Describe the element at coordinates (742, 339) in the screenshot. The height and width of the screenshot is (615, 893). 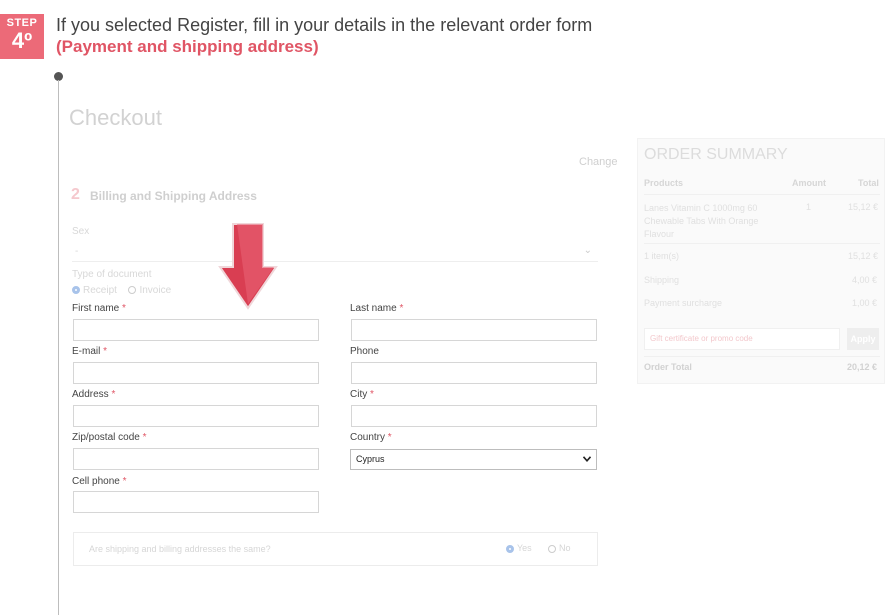
I see `coupon-input: Gift certificate or promo code` at that location.